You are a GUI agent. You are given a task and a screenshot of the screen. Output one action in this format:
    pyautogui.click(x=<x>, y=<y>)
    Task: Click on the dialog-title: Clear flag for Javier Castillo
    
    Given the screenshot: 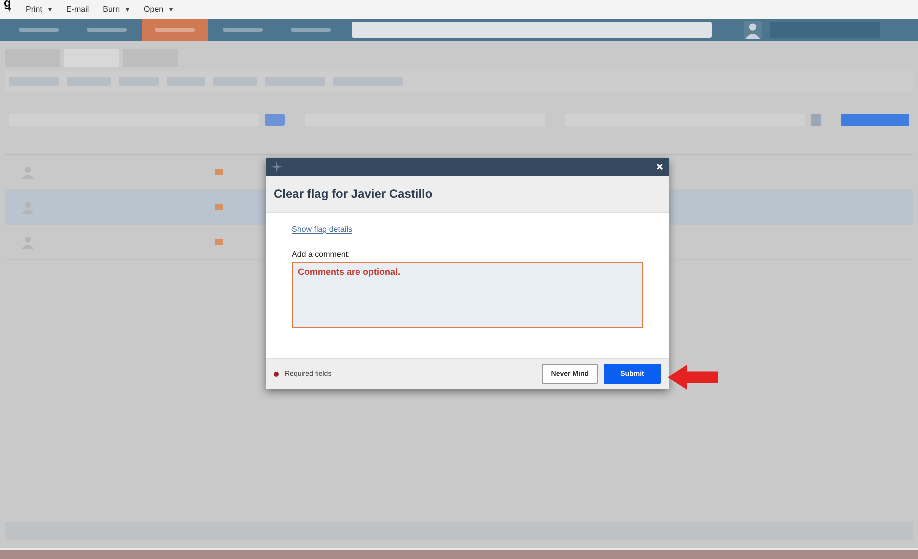 What is the action you would take?
    pyautogui.click(x=467, y=194)
    